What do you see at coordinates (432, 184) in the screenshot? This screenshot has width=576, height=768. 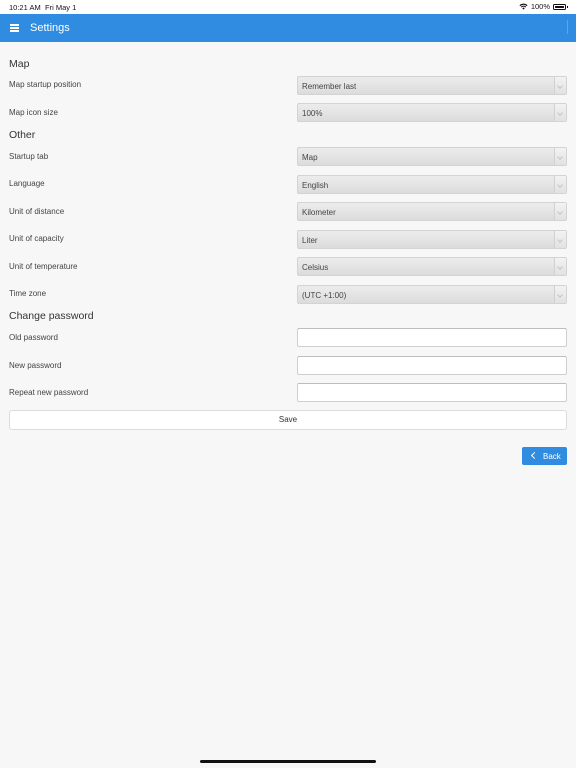 I see `language-select: English` at bounding box center [432, 184].